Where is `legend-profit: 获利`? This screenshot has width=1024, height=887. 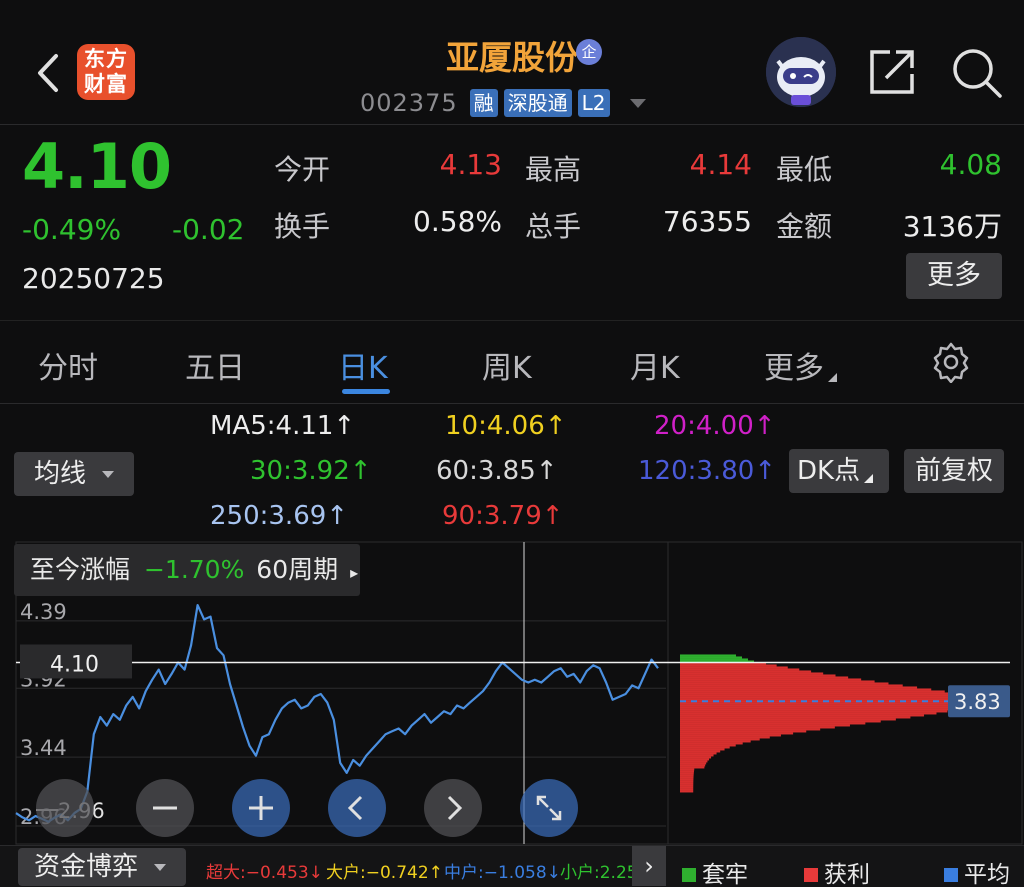
legend-profit: 获利 is located at coordinates (837, 871).